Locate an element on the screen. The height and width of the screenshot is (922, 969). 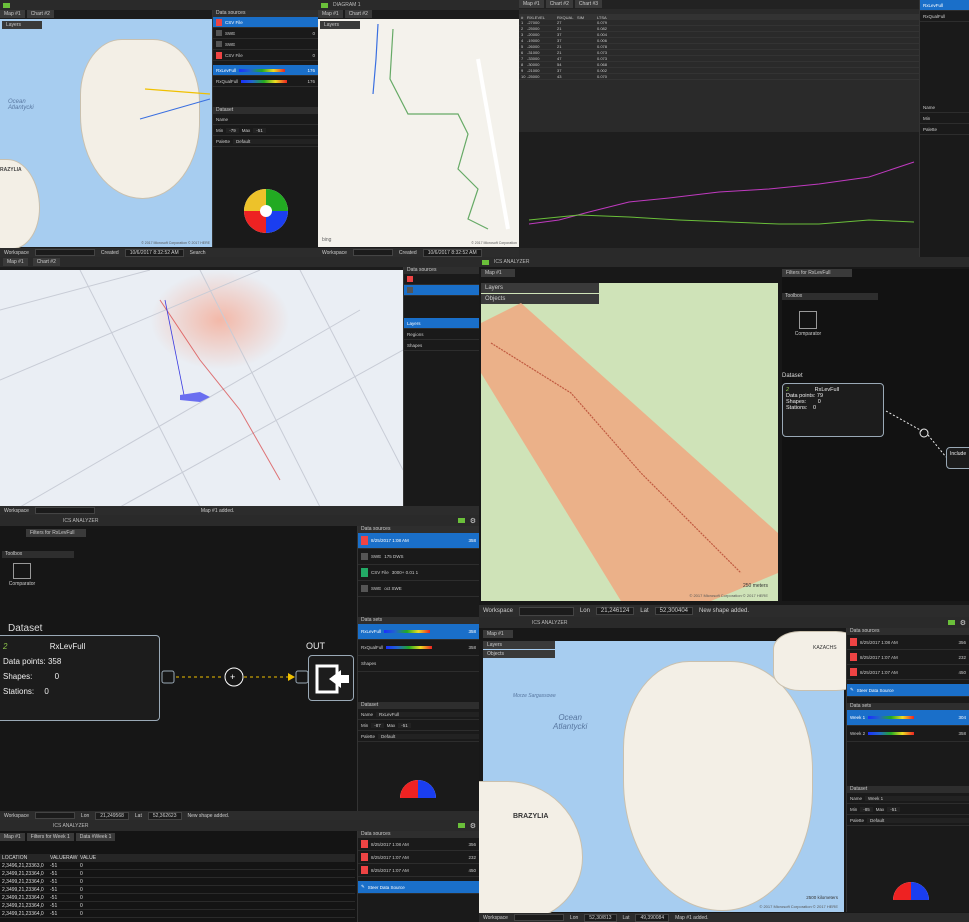
africa-land is located at coordinates (718, 786).